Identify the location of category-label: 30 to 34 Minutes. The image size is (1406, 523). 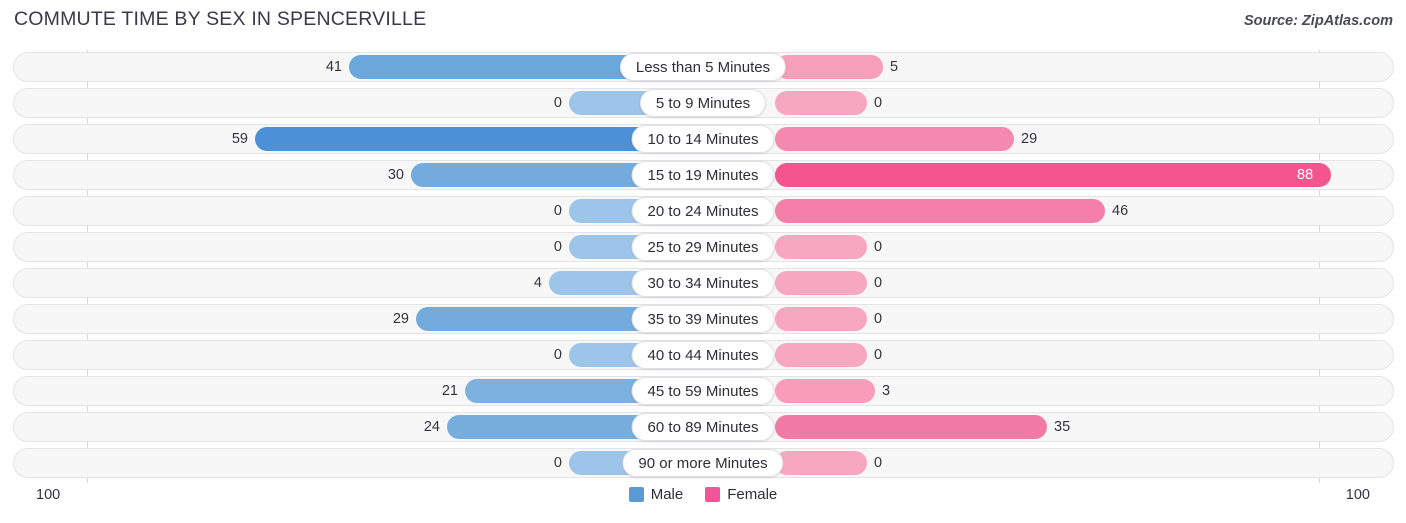
(703, 283).